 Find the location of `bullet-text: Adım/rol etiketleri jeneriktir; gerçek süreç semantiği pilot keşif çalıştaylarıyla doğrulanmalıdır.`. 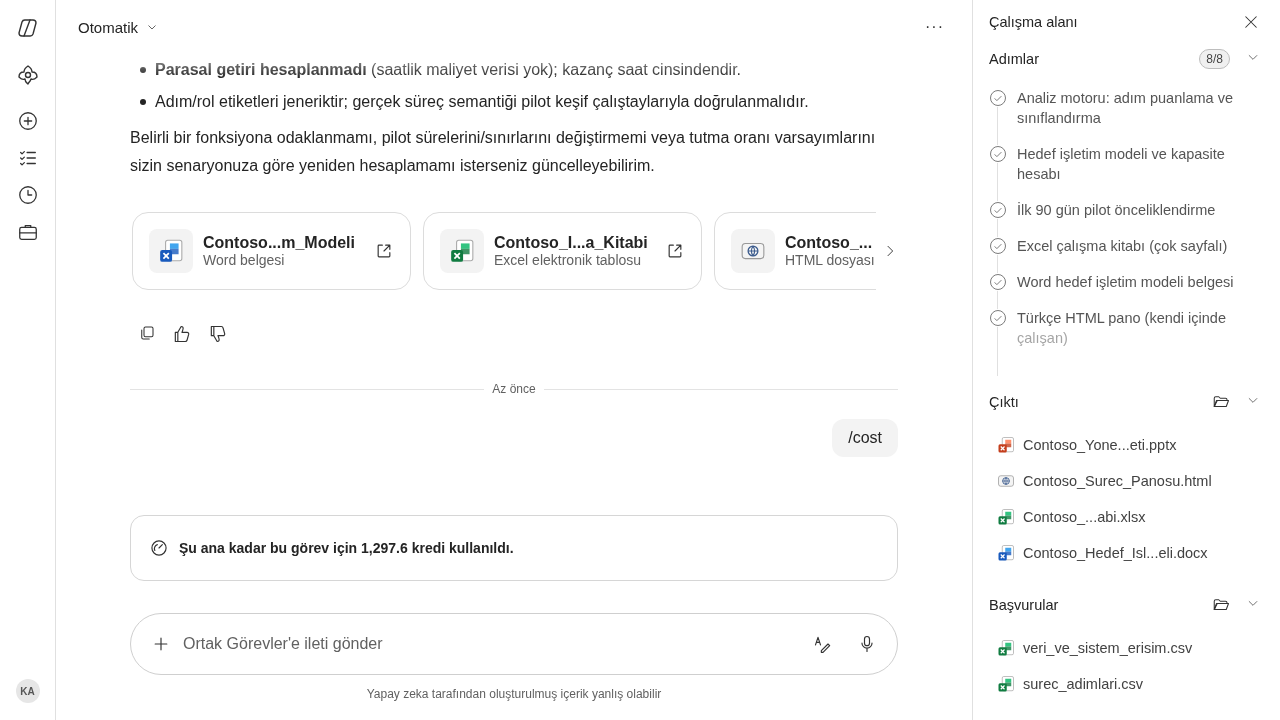

bullet-text: Adım/rol etiketleri jeneriktir; gerçek süreç semantiği pilot keşif çalıştaylarıyla doğrulanmalıdır. is located at coordinates (482, 102).